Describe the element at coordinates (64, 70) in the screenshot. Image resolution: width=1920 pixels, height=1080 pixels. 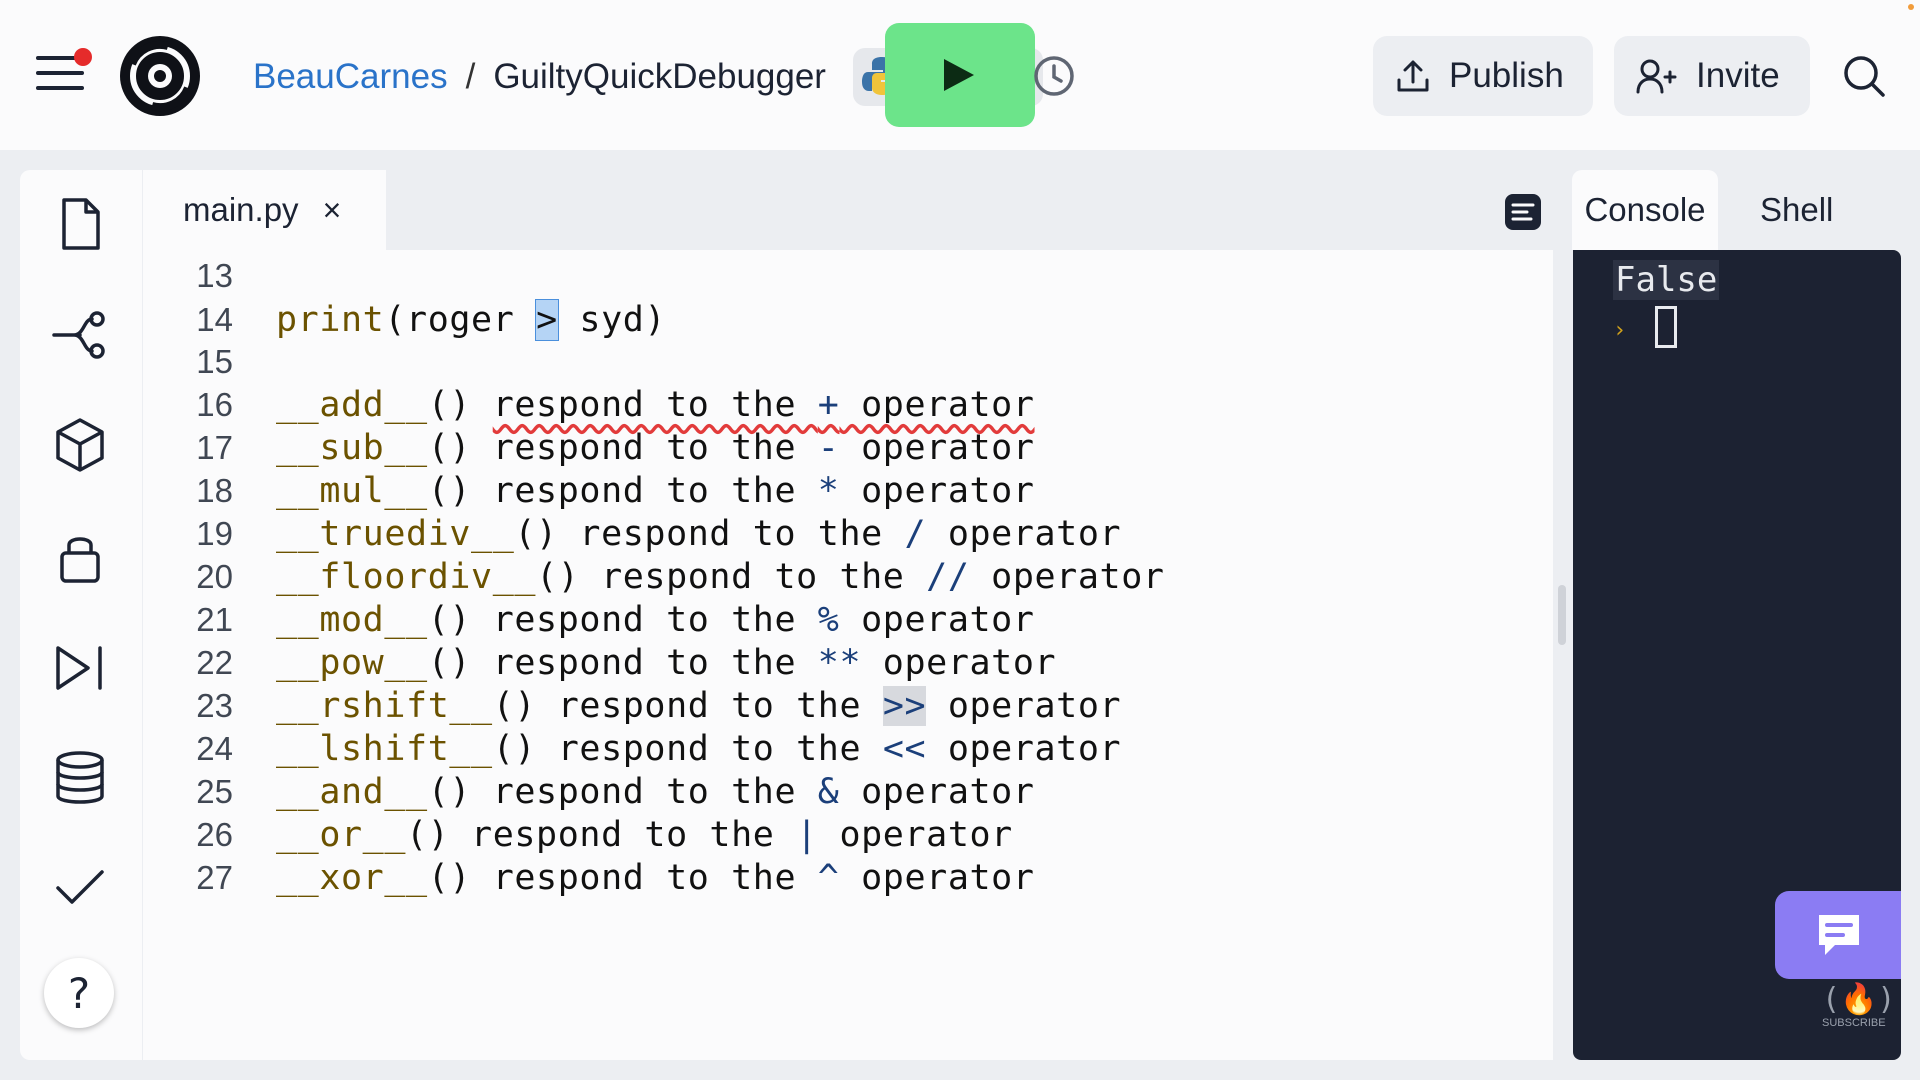
I see `menu-icon` at that location.